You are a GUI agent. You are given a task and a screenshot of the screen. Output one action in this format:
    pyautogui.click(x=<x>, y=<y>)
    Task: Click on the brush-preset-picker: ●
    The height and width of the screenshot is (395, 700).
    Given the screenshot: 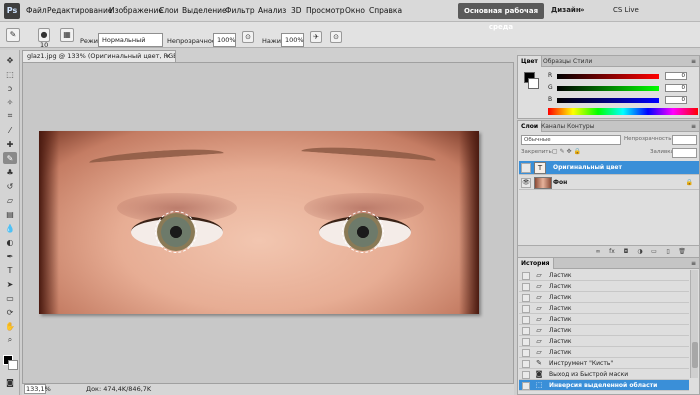 What is the action you would take?
    pyautogui.click(x=44, y=35)
    